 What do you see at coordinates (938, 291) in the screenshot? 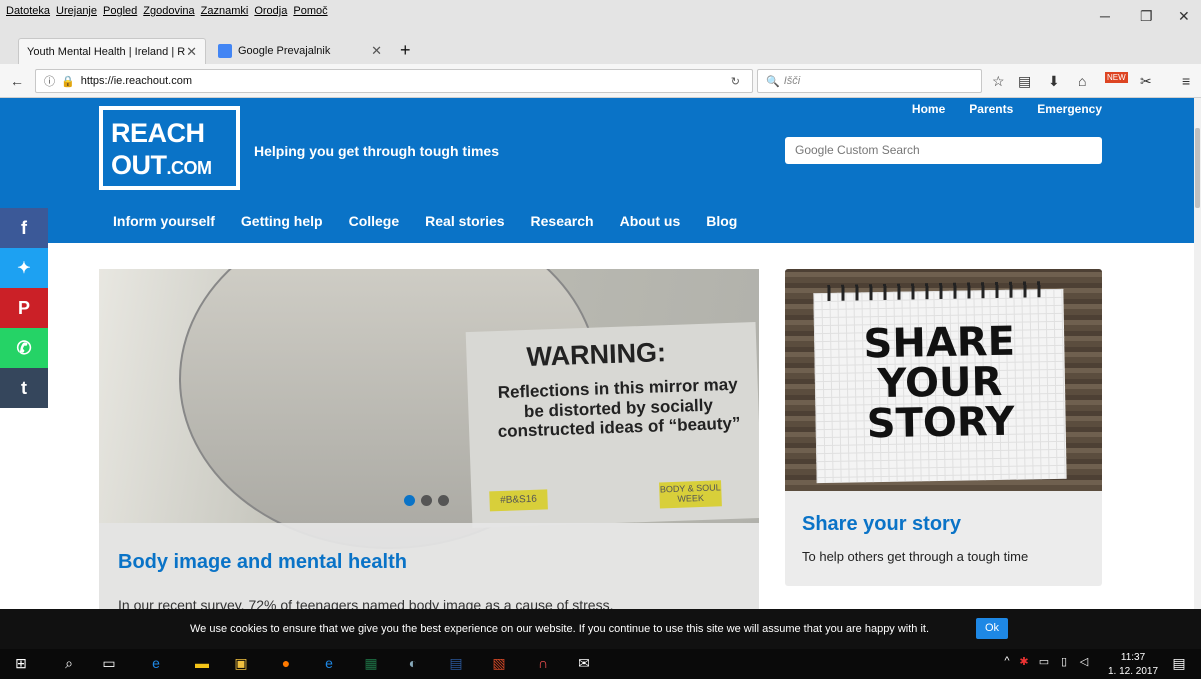
I see `notepad-rings` at bounding box center [938, 291].